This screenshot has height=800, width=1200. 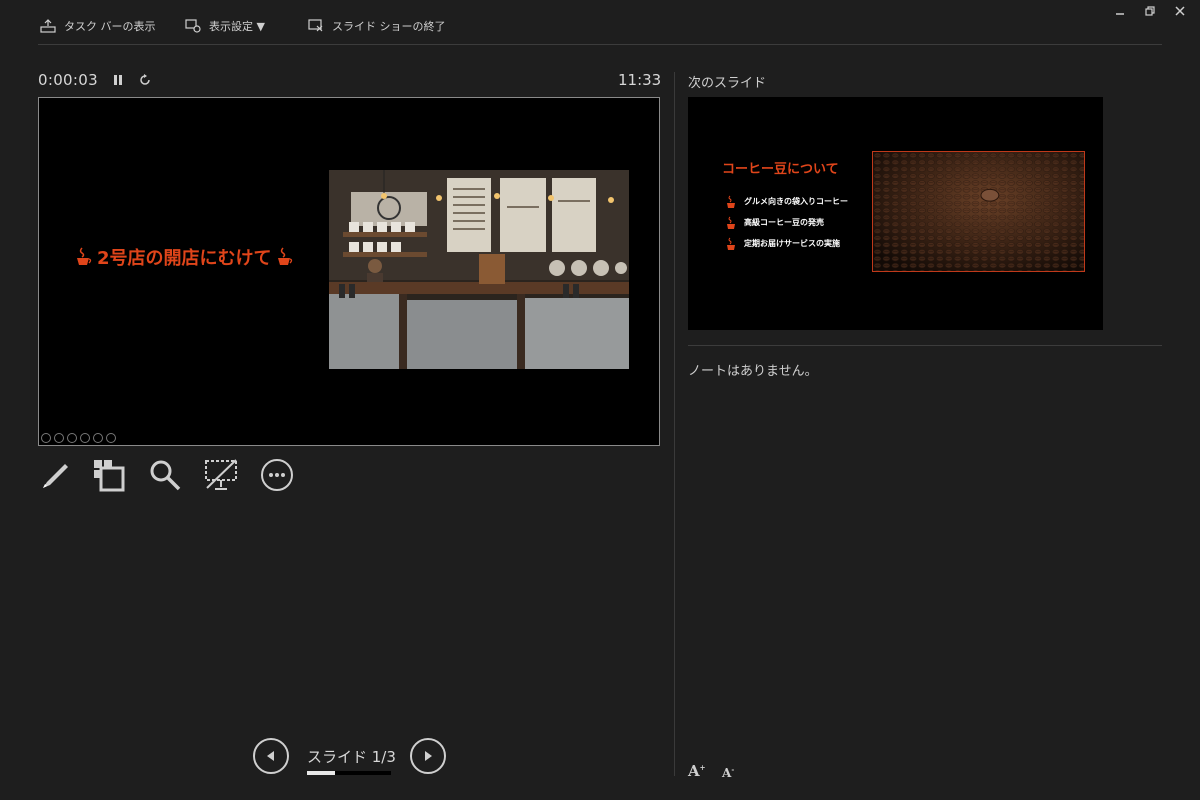 What do you see at coordinates (78, 438) in the screenshot?
I see `mini-slide-controls` at bounding box center [78, 438].